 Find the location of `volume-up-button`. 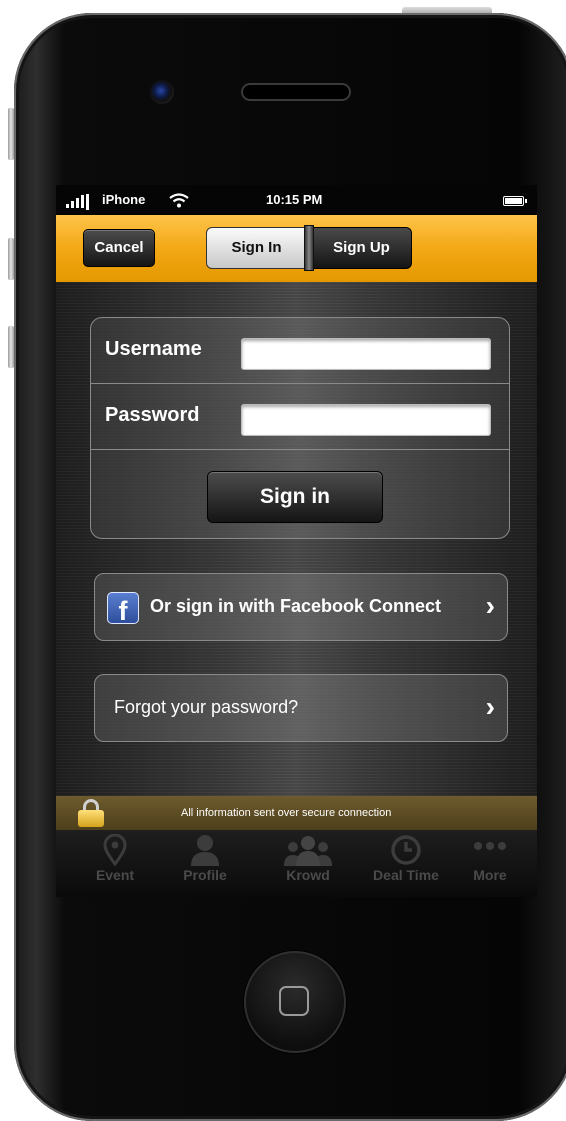

volume-up-button is located at coordinates (11, 259).